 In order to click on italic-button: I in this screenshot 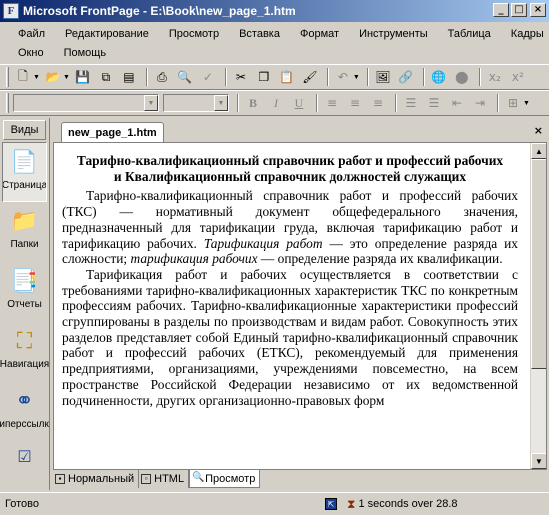, I will do `click(276, 103)`.